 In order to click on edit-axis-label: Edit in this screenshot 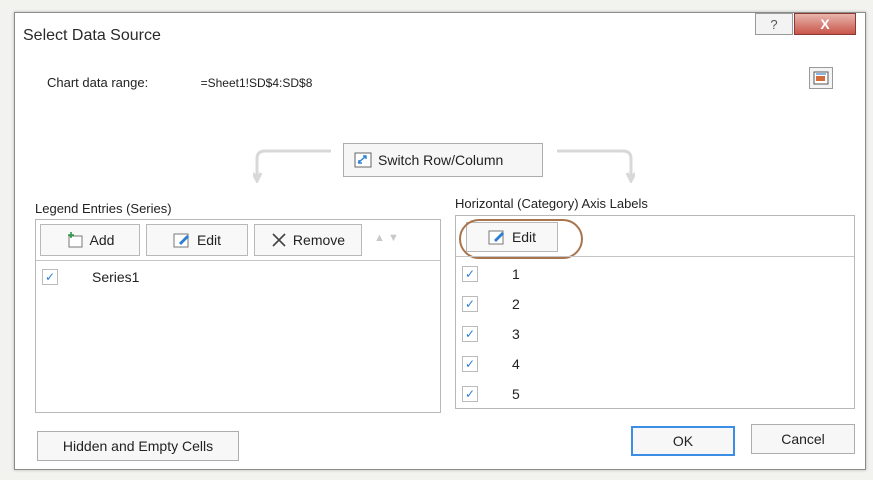, I will do `click(524, 237)`.